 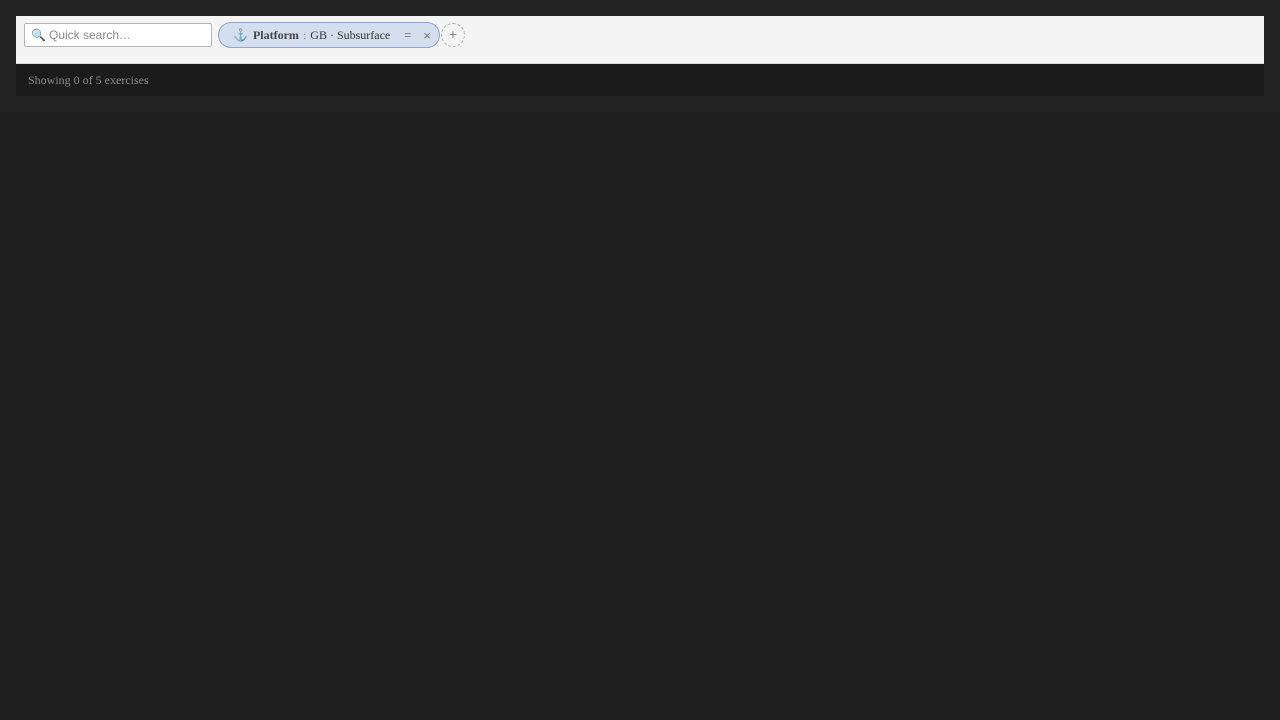 What do you see at coordinates (427, 35) in the screenshot?
I see `close-icon: ×` at bounding box center [427, 35].